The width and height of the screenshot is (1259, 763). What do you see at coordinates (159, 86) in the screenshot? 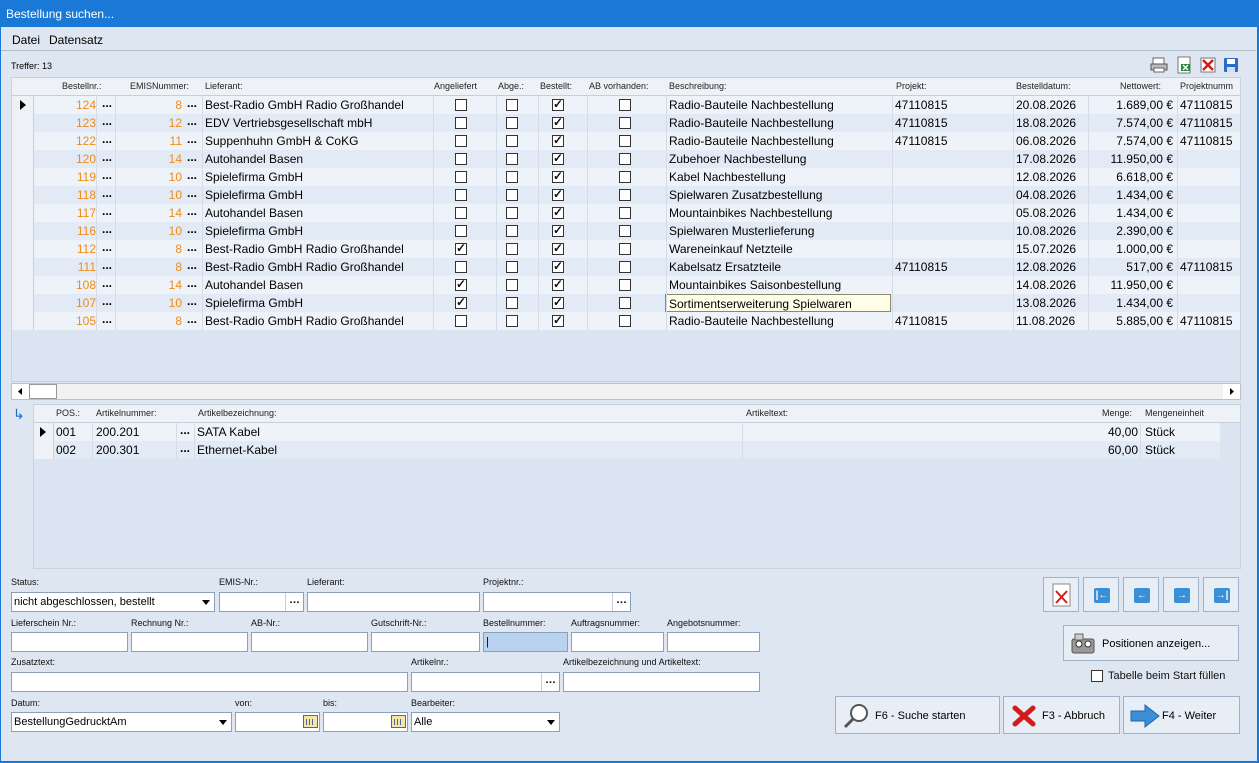
I see `col-emisnummer: EMISNummer:` at bounding box center [159, 86].